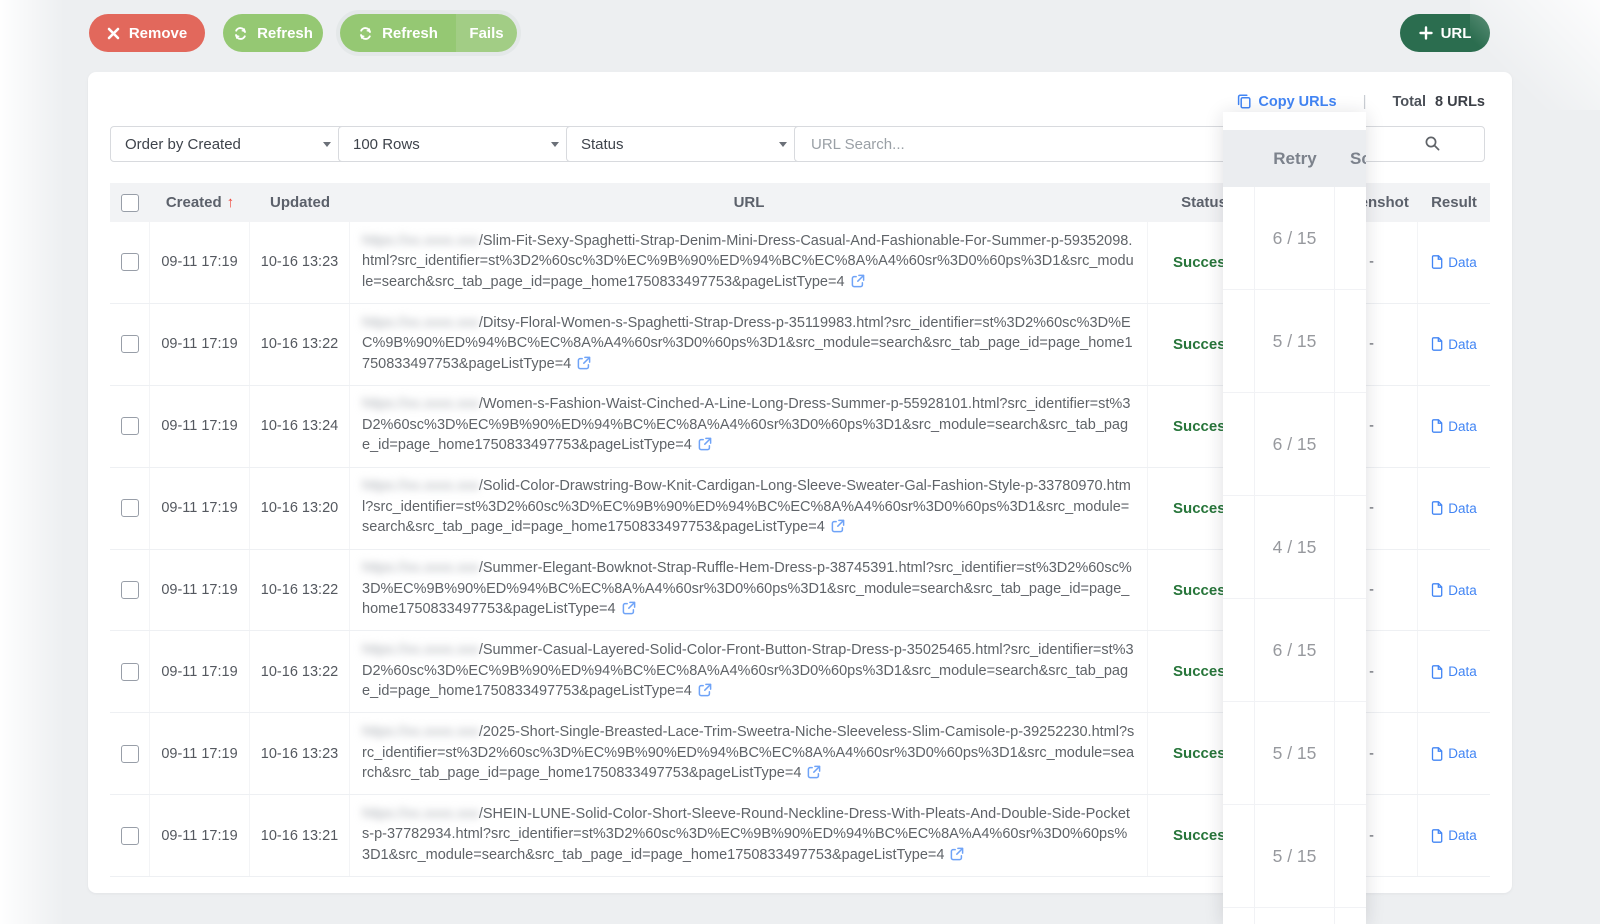 The width and height of the screenshot is (1600, 924). I want to click on refresh-fails-fails-label: Fails, so click(486, 33).